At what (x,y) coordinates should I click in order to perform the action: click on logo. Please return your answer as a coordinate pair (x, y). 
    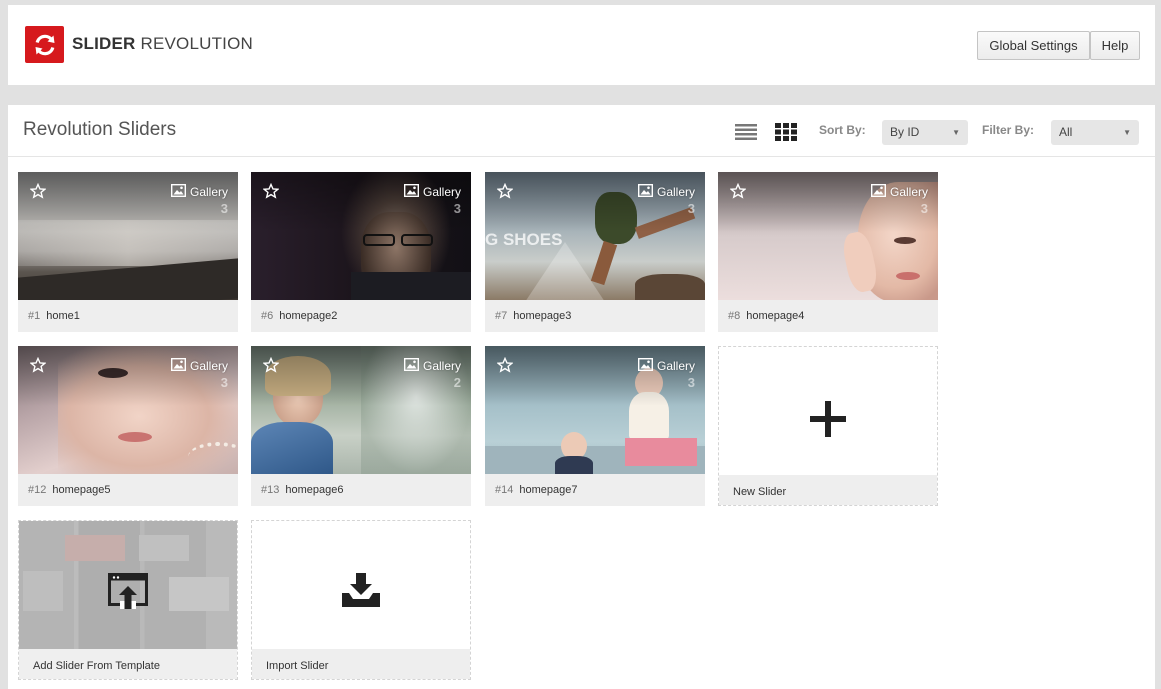
    Looking at the image, I should click on (44, 44).